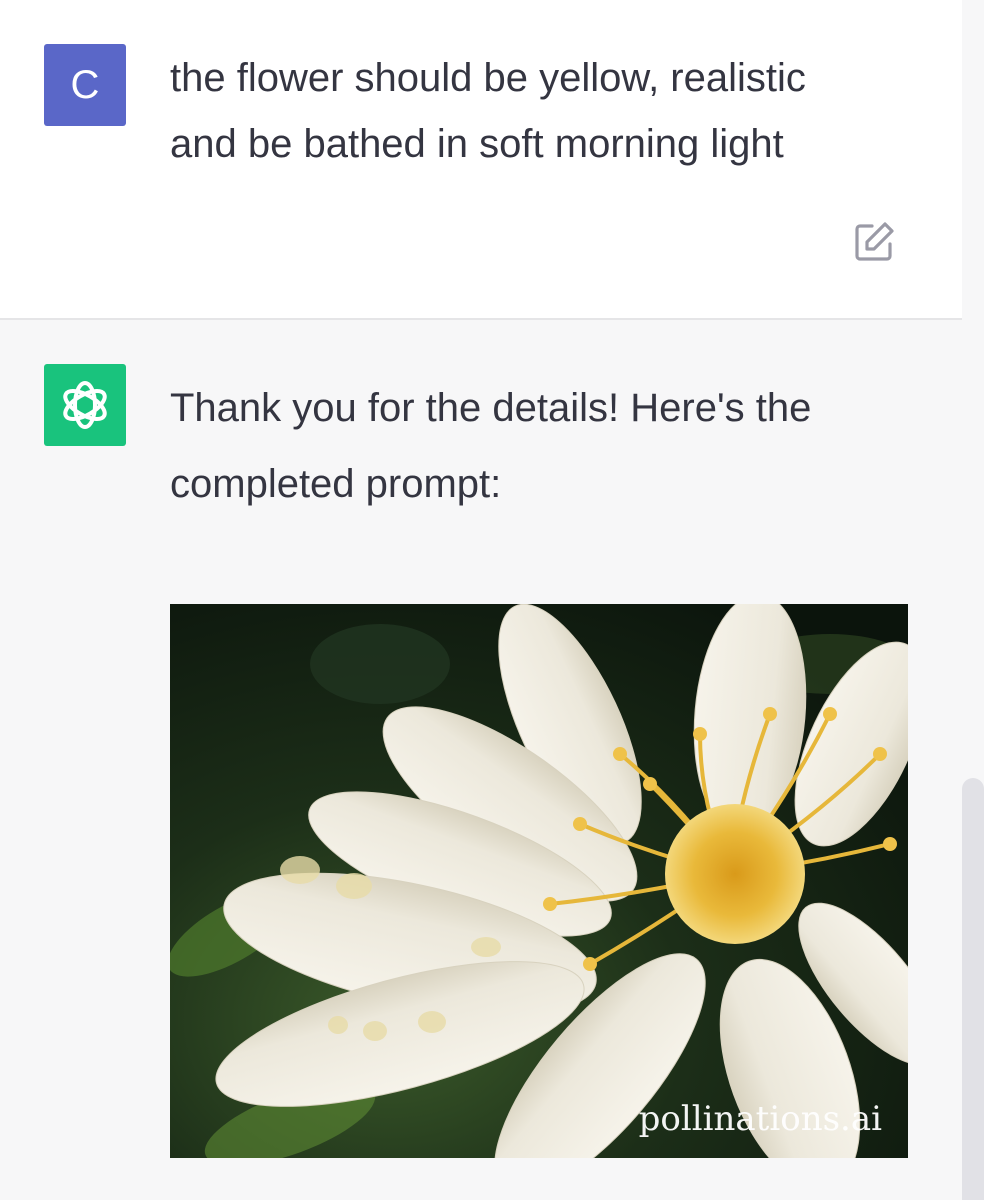 The height and width of the screenshot is (1200, 984). I want to click on user-avatar: C, so click(85, 85).